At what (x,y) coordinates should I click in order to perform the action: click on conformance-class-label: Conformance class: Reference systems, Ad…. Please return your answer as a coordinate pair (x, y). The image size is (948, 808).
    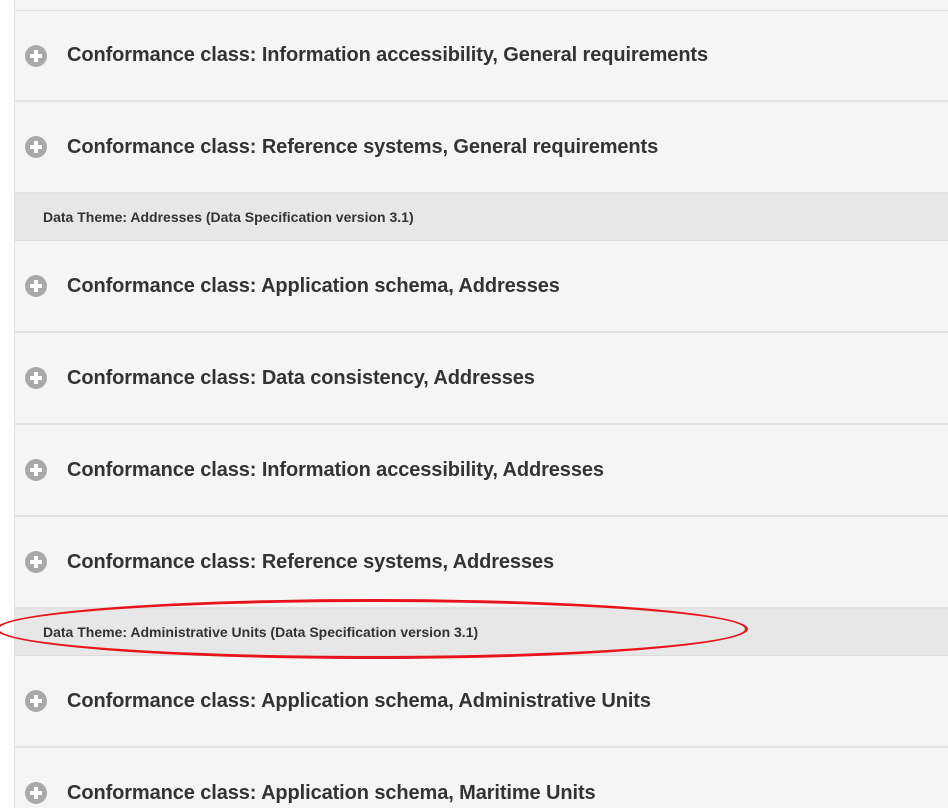
    Looking at the image, I should click on (311, 561).